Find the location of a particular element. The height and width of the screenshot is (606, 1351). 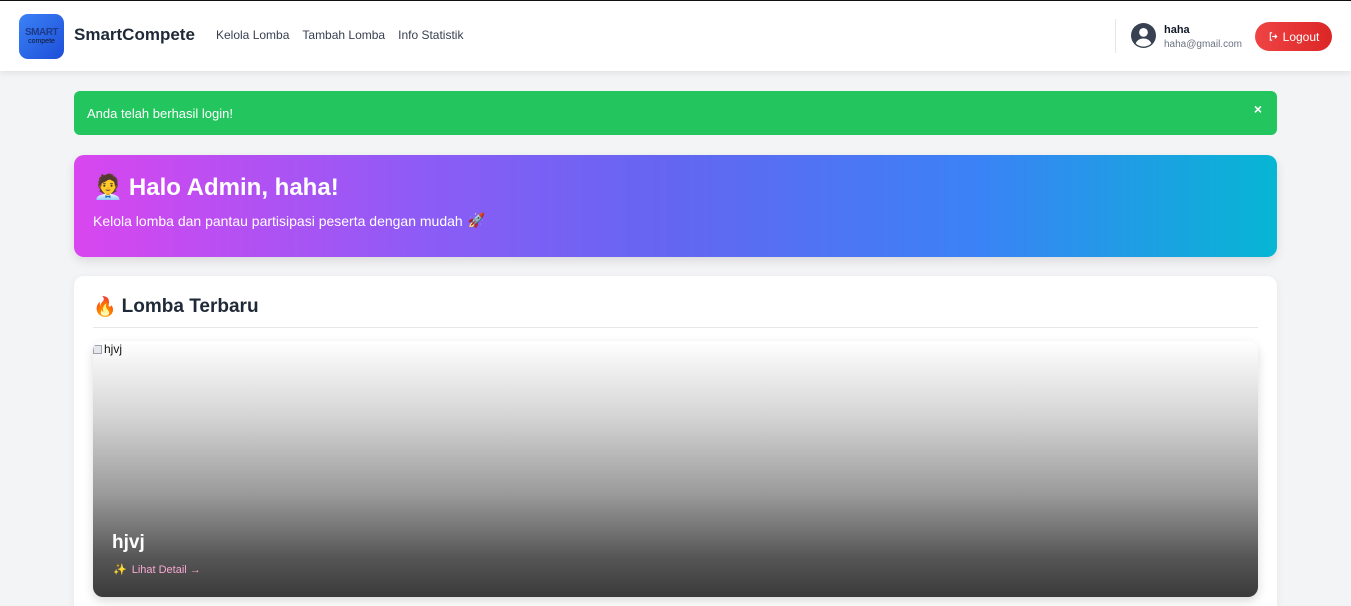

nav-links: Kelola Lomba Tambah Lomba Info Statistik is located at coordinates (339, 35).